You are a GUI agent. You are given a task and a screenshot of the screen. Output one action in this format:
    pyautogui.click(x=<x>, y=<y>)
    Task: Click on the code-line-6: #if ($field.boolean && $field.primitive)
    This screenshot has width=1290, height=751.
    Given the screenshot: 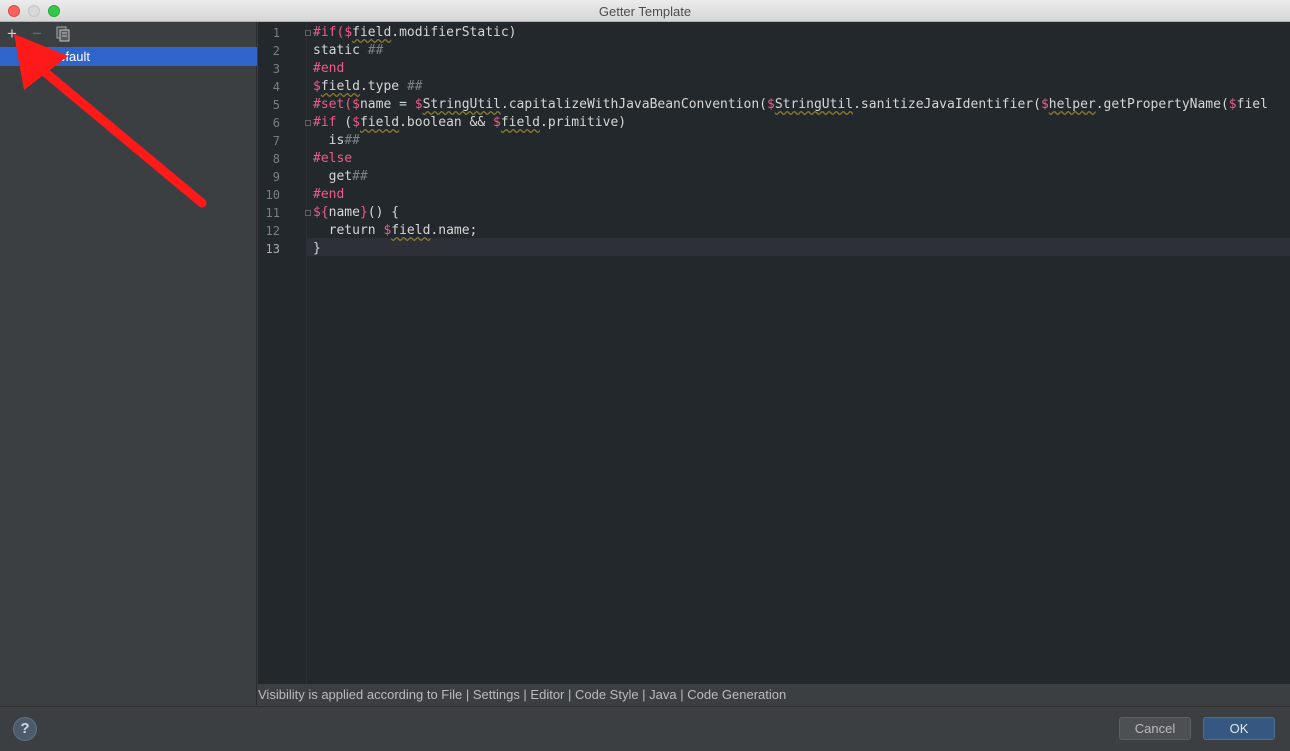 What is the action you would take?
    pyautogui.click(x=470, y=122)
    